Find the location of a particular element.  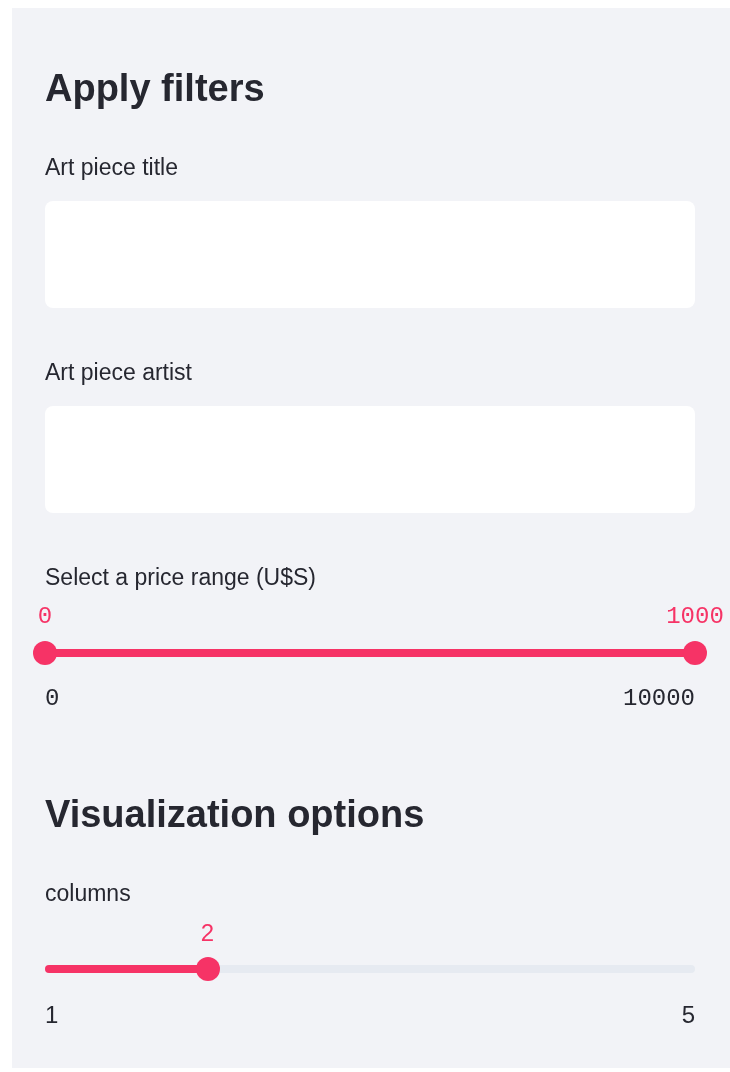

slider-value: 1000 is located at coordinates (695, 617).